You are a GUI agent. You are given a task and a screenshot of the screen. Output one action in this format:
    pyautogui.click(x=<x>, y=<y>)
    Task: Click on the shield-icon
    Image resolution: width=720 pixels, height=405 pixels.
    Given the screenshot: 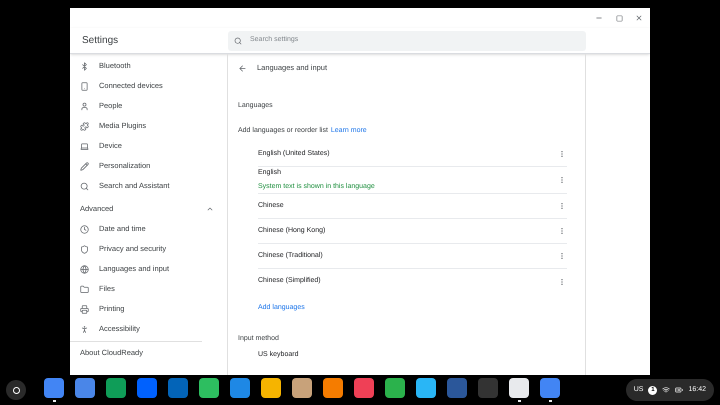 What is the action you would take?
    pyautogui.click(x=84, y=249)
    